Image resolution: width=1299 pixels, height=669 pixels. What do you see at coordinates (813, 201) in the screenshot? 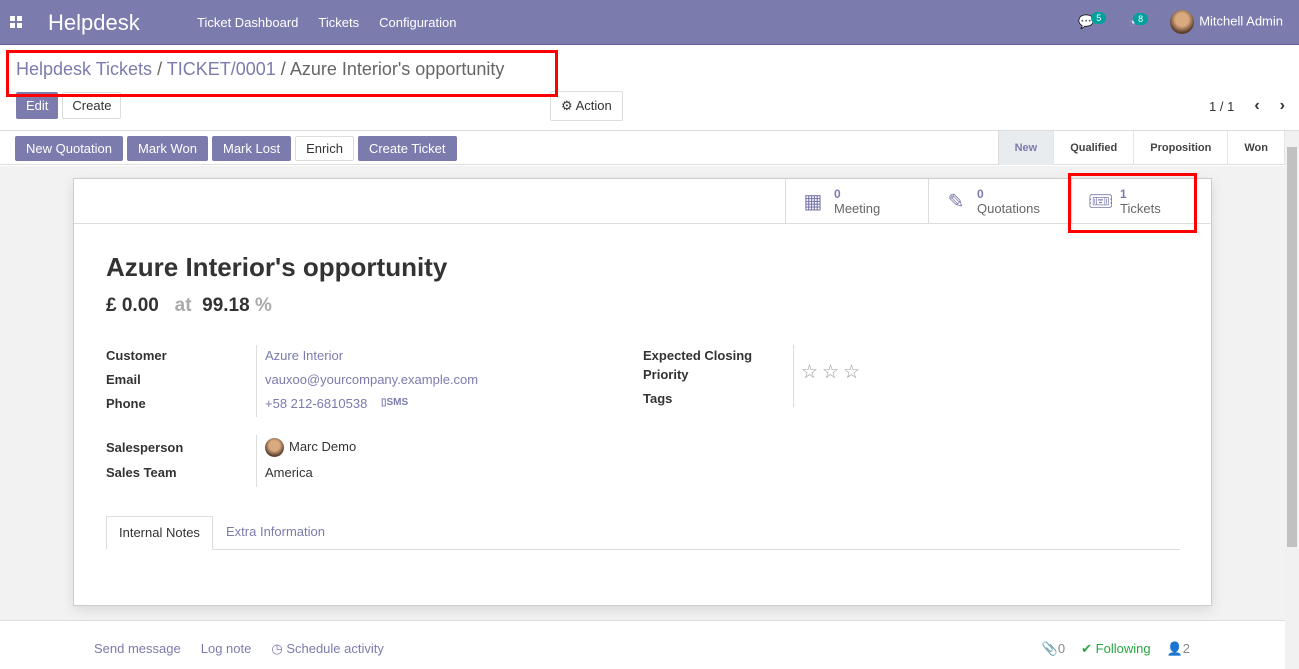
I see `calendar-icon: ▦` at bounding box center [813, 201].